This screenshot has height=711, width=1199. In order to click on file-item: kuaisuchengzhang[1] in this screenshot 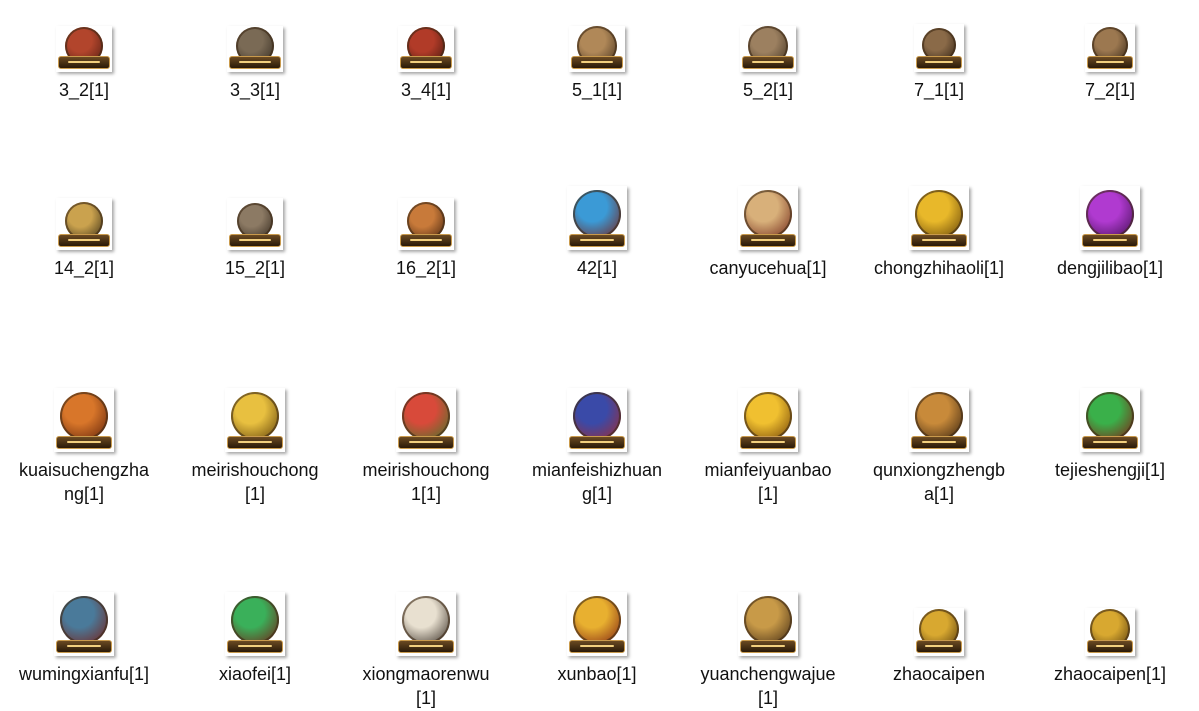, I will do `click(84, 447)`.